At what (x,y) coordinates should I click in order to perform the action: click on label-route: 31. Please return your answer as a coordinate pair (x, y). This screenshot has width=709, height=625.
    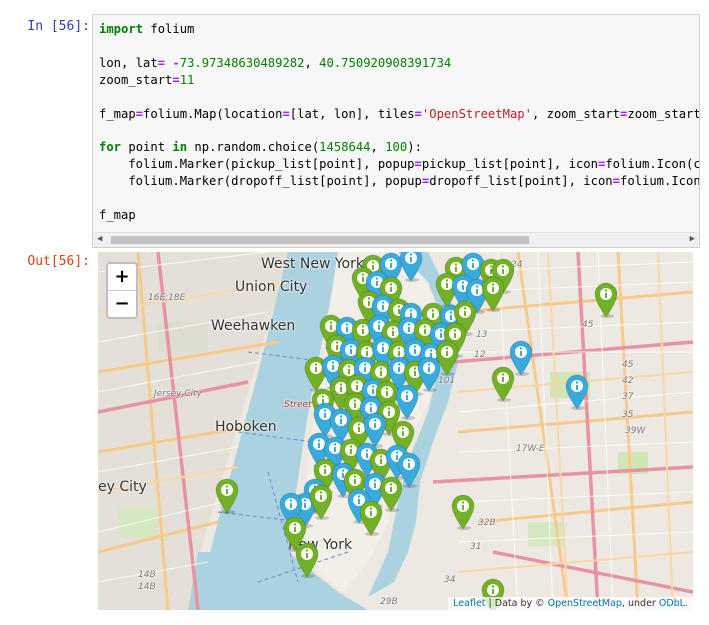
    Looking at the image, I should click on (476, 547).